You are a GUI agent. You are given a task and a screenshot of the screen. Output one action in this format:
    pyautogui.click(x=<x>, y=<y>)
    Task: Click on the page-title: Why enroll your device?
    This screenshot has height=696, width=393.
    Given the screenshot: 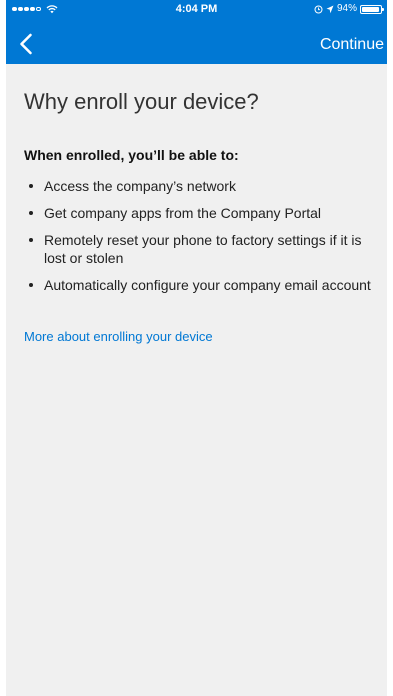 What is the action you would take?
    pyautogui.click(x=141, y=101)
    